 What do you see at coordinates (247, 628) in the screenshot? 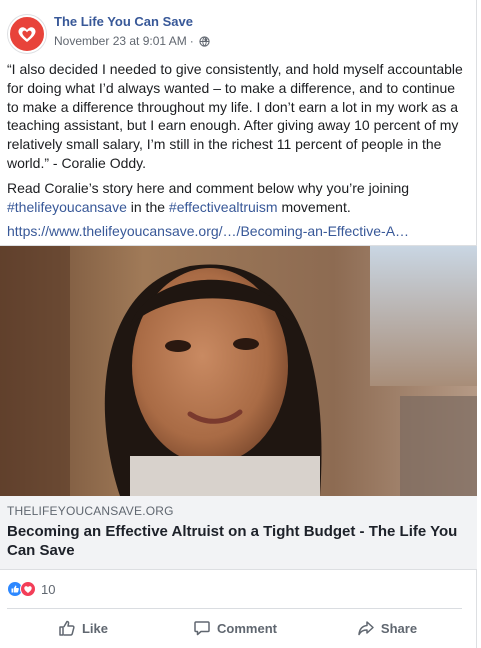
I see `comment-label: Comment` at bounding box center [247, 628].